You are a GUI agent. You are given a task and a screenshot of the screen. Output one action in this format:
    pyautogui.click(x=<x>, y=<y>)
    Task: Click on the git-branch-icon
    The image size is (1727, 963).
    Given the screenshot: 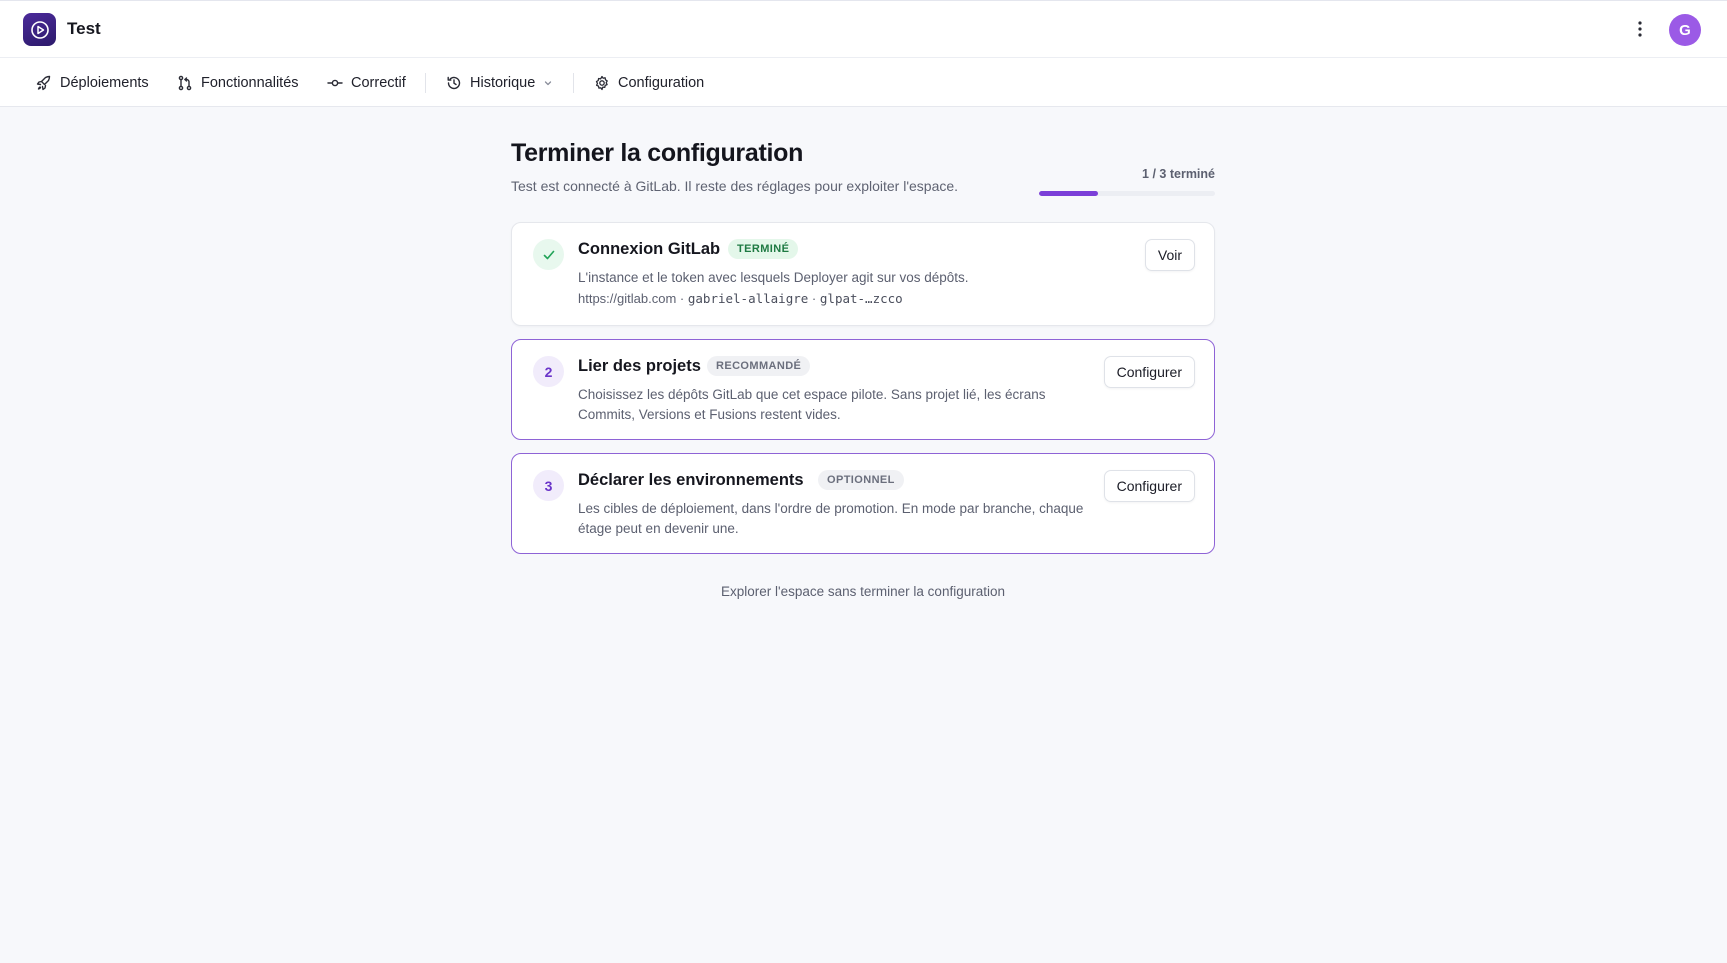 What is the action you would take?
    pyautogui.click(x=185, y=82)
    